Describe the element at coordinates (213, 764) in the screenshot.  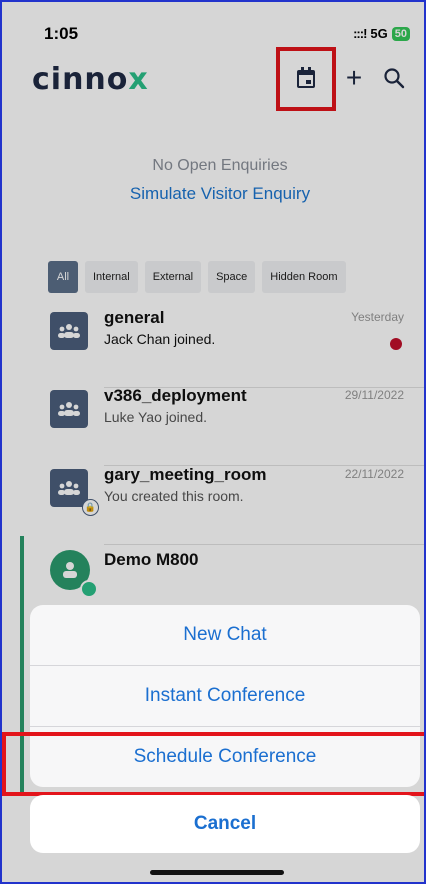
I see `schedule-highlight` at that location.